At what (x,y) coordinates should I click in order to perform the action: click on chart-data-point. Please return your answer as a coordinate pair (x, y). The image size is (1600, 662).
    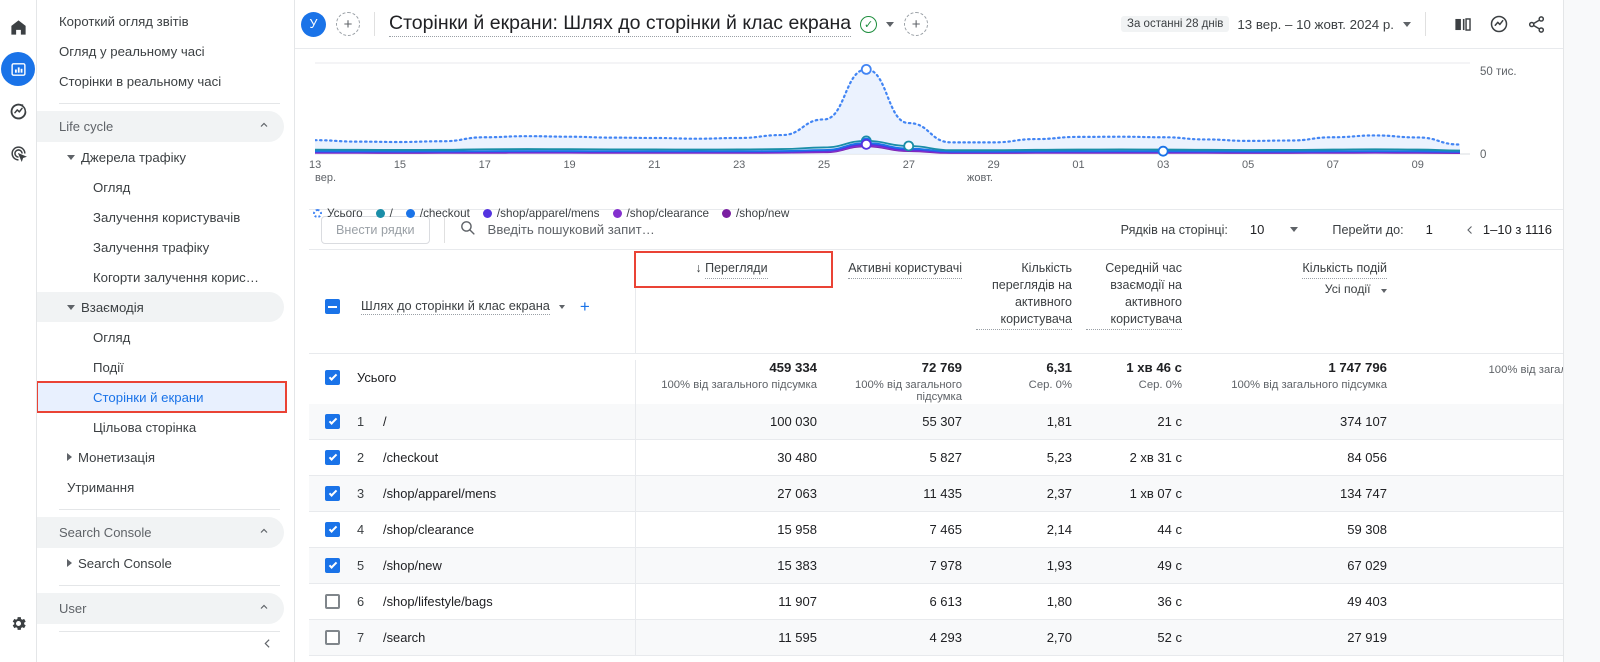
    Looking at the image, I should click on (909, 146).